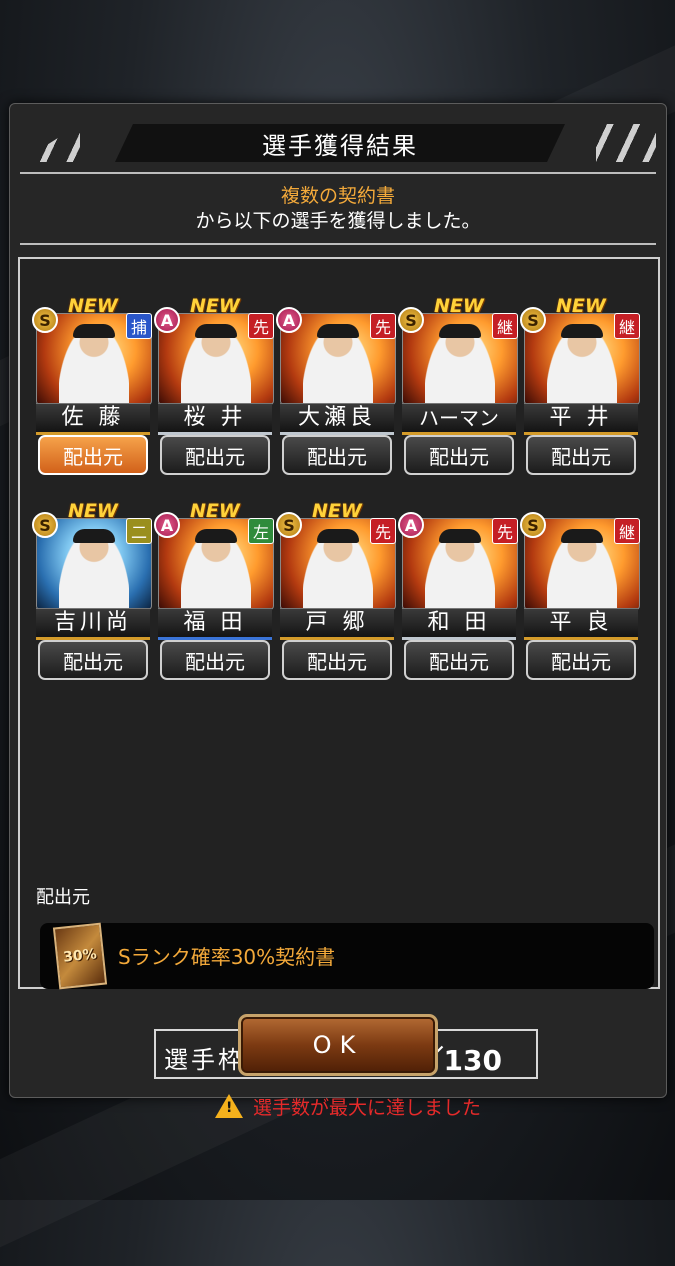 The image size is (675, 1266). I want to click on player-card: S NEW 捕佐 藤配出元, so click(92, 386).